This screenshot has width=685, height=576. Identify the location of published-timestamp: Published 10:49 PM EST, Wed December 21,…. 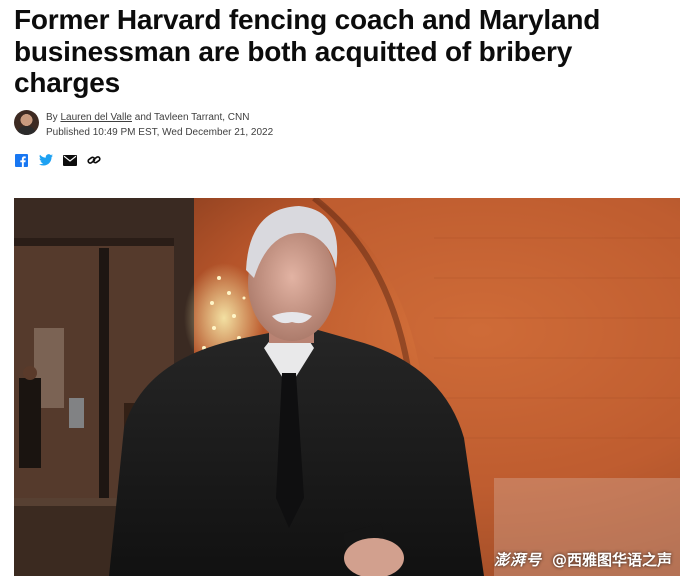
(160, 132).